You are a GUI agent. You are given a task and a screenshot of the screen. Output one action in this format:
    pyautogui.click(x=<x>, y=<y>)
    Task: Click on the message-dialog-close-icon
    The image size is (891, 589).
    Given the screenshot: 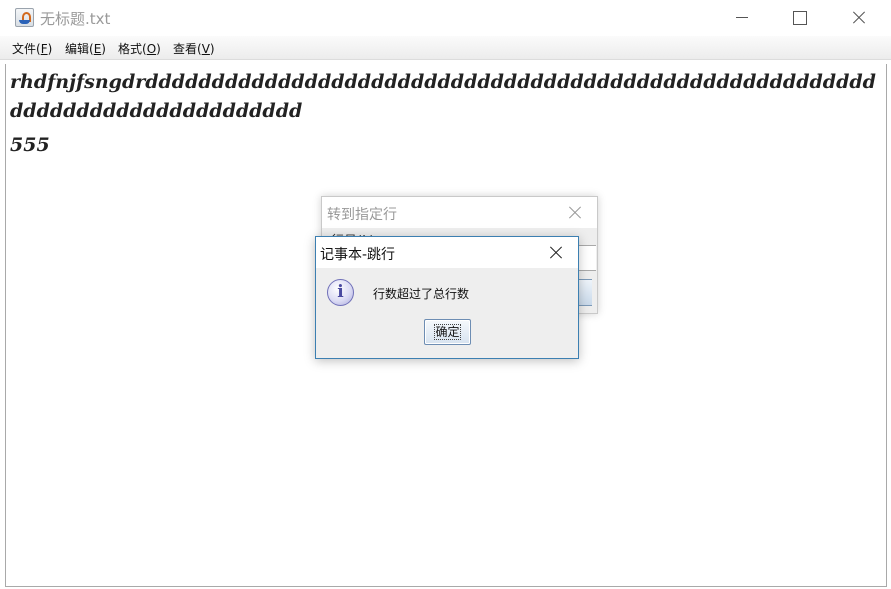 What is the action you would take?
    pyautogui.click(x=556, y=253)
    